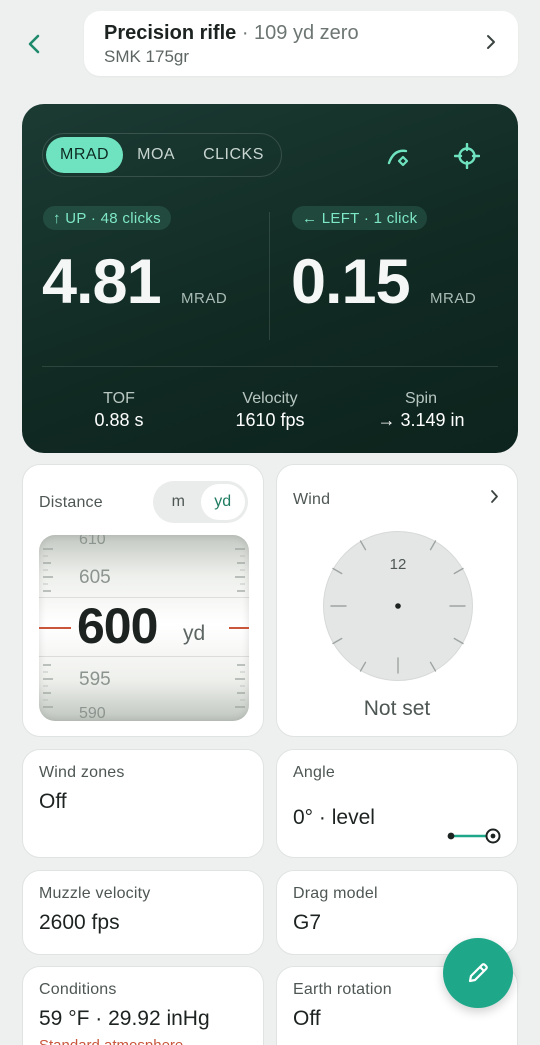 This screenshot has width=540, height=1045. Describe the element at coordinates (398, 564) in the screenshot. I see `clock-12-label: 12` at that location.